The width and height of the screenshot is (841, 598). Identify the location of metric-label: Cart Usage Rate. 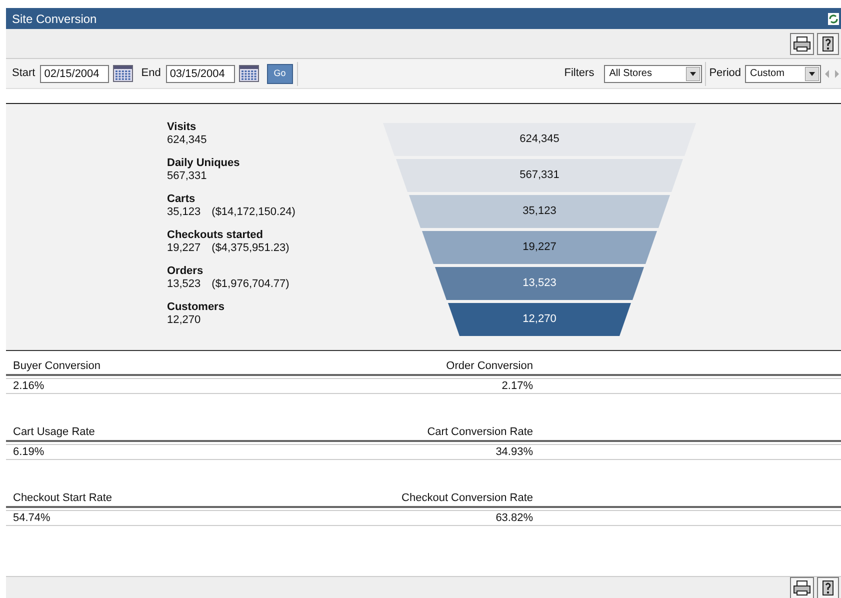
(54, 432).